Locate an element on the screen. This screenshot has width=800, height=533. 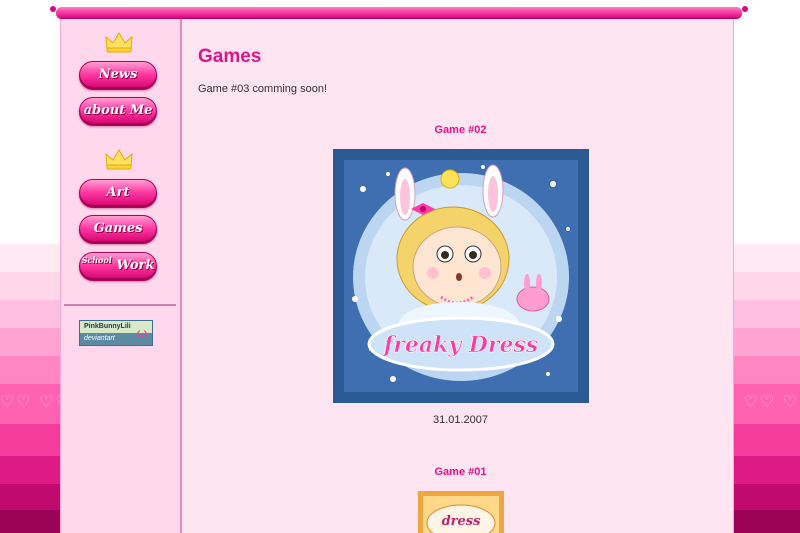
game-heading: Game #01 is located at coordinates (460, 472).